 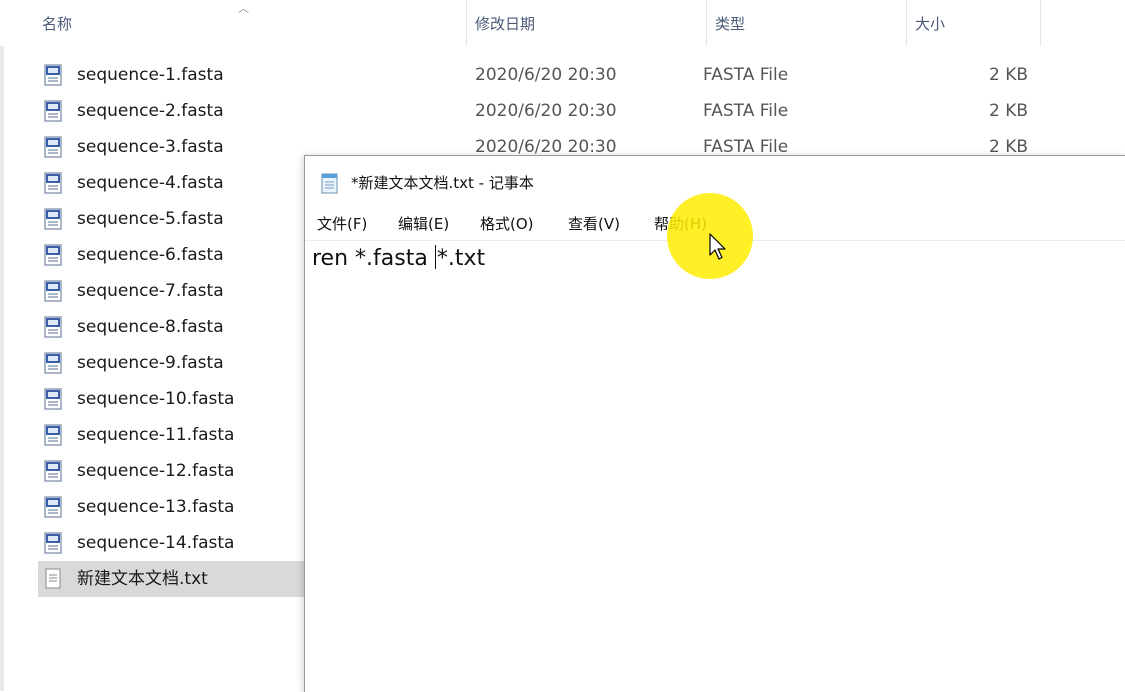 I want to click on menu-edit: 编辑(E), so click(x=423, y=224).